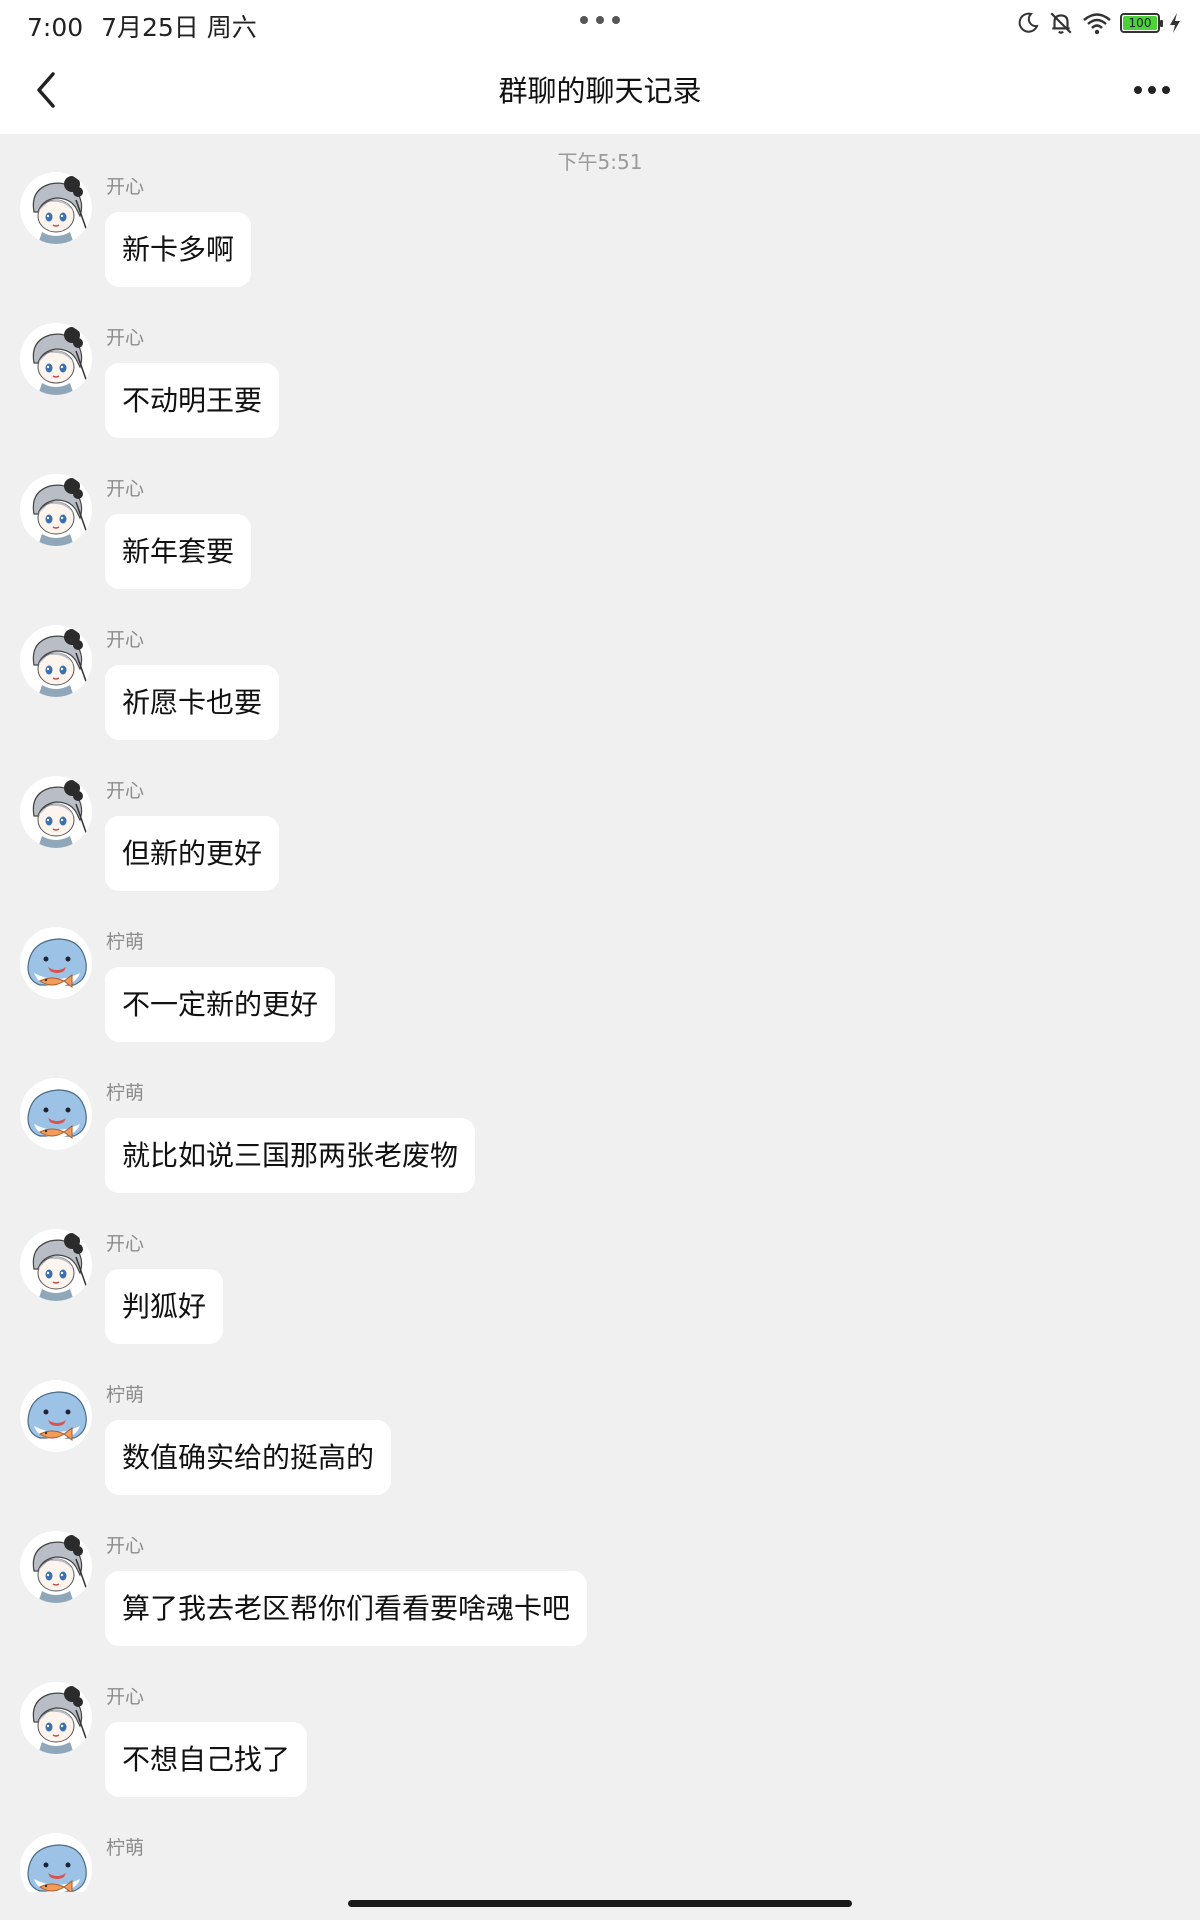  What do you see at coordinates (178, 551) in the screenshot?
I see `message-bubble: 新年套要` at bounding box center [178, 551].